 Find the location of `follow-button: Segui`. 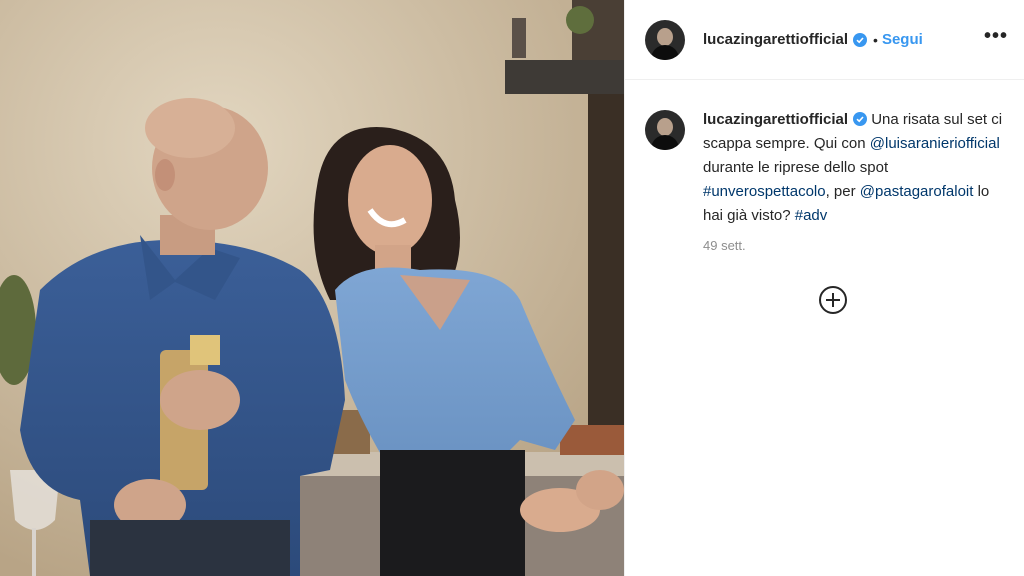

follow-button: Segui is located at coordinates (902, 39).